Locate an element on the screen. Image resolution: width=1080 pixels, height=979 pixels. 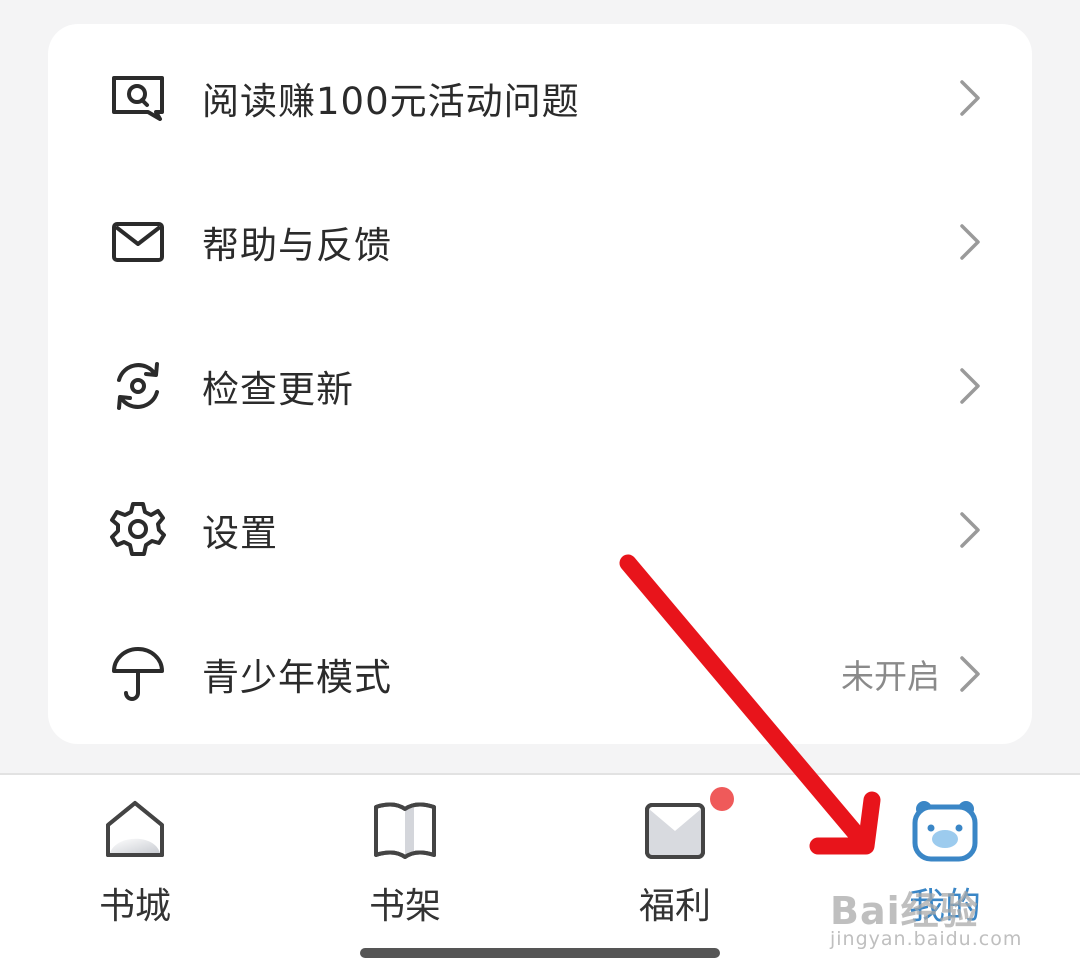
menu-item-label: 帮助与反馈 is located at coordinates (297, 245).